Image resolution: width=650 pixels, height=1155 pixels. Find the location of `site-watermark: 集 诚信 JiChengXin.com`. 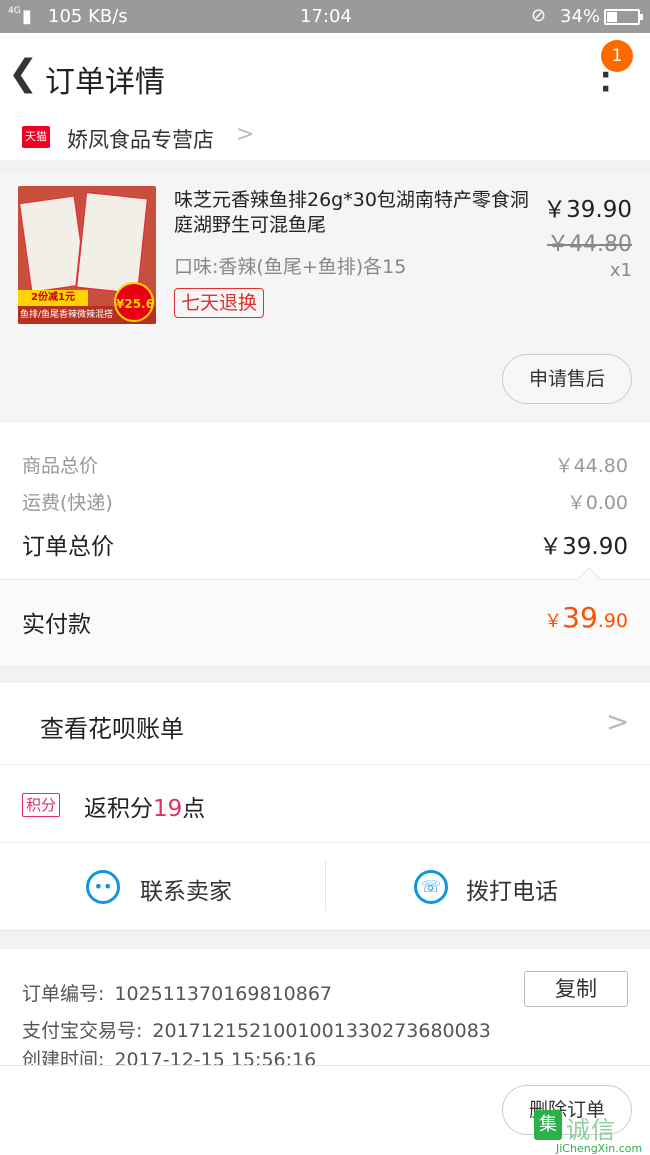

site-watermark: 集 诚信 JiChengXin.com is located at coordinates (592, 1131).